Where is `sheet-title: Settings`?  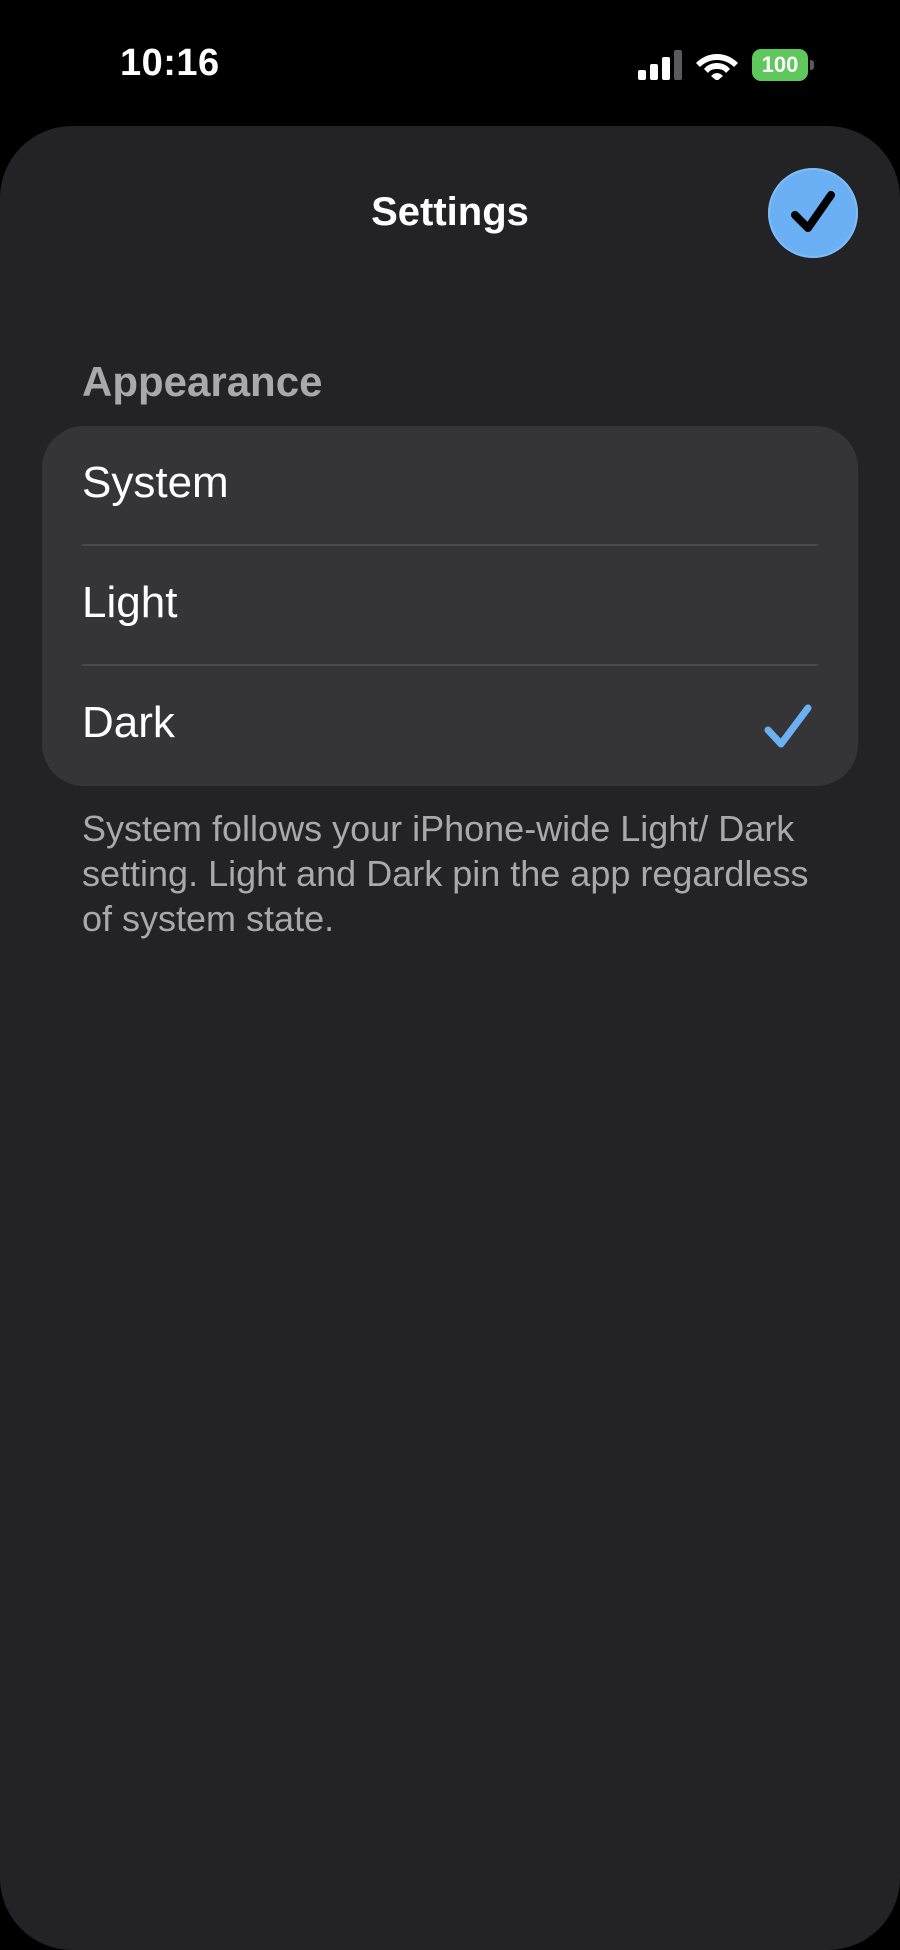 sheet-title: Settings is located at coordinates (450, 212).